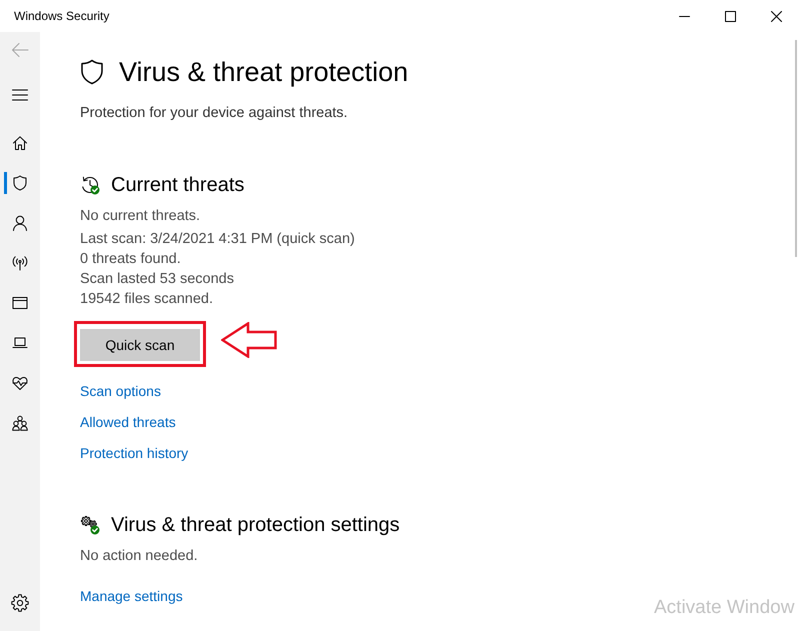  Describe the element at coordinates (140, 345) in the screenshot. I see `quick-scan-button: Quick scan` at that location.